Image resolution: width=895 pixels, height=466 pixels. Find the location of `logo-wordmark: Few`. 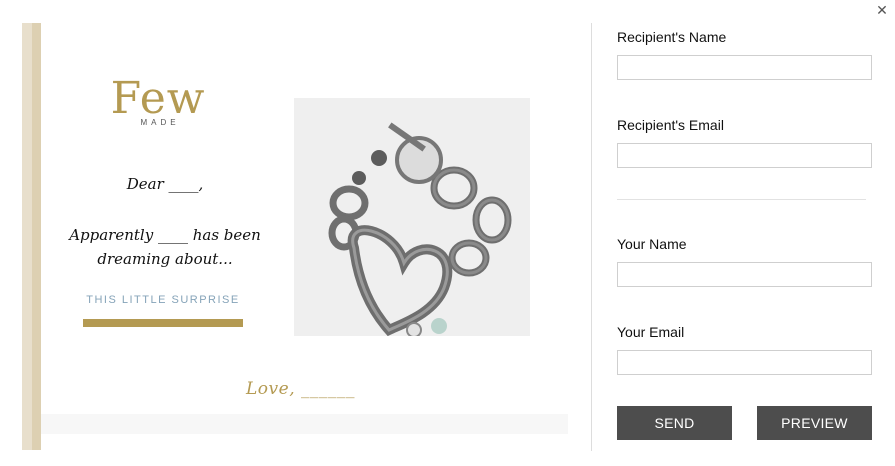

logo-wordmark: Few is located at coordinates (158, 98).